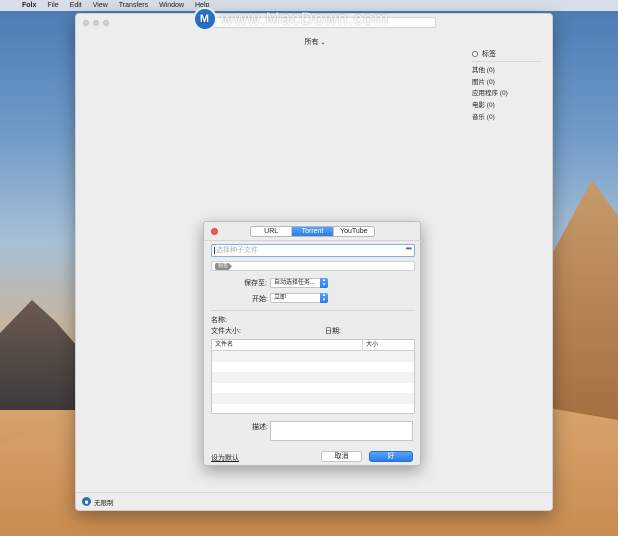  Describe the element at coordinates (490, 118) in the screenshot. I see `tag-item-music: 音乐 (0)` at that location.